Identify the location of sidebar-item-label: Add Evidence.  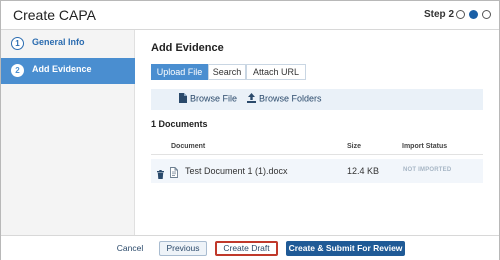
(62, 69).